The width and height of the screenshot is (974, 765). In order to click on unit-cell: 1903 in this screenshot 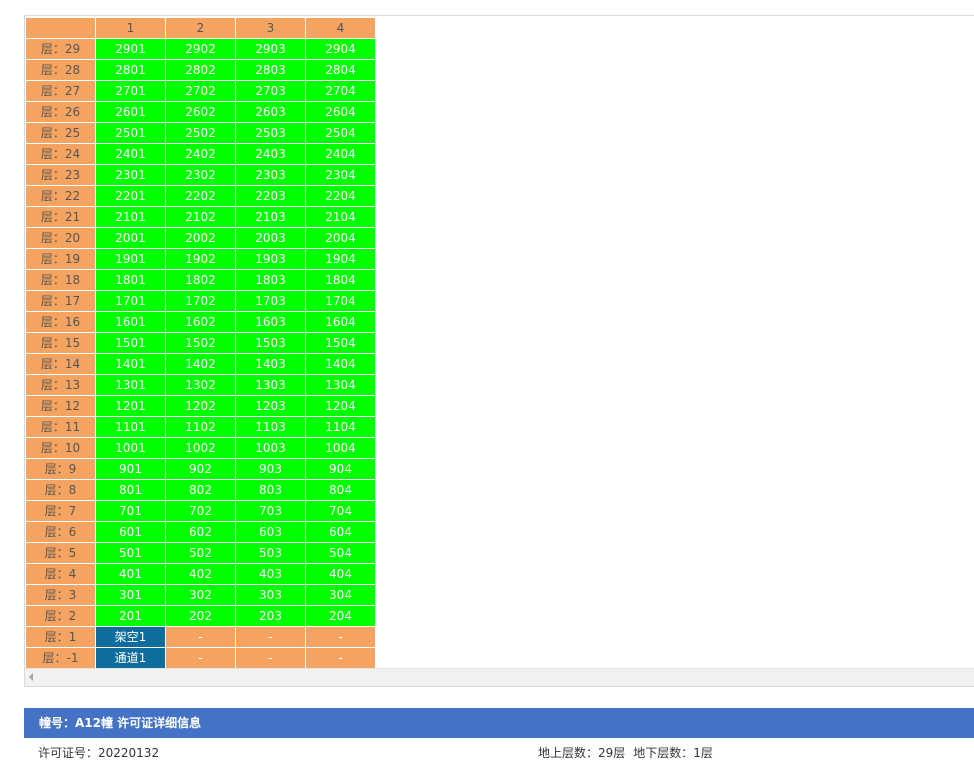, I will do `click(270, 259)`.